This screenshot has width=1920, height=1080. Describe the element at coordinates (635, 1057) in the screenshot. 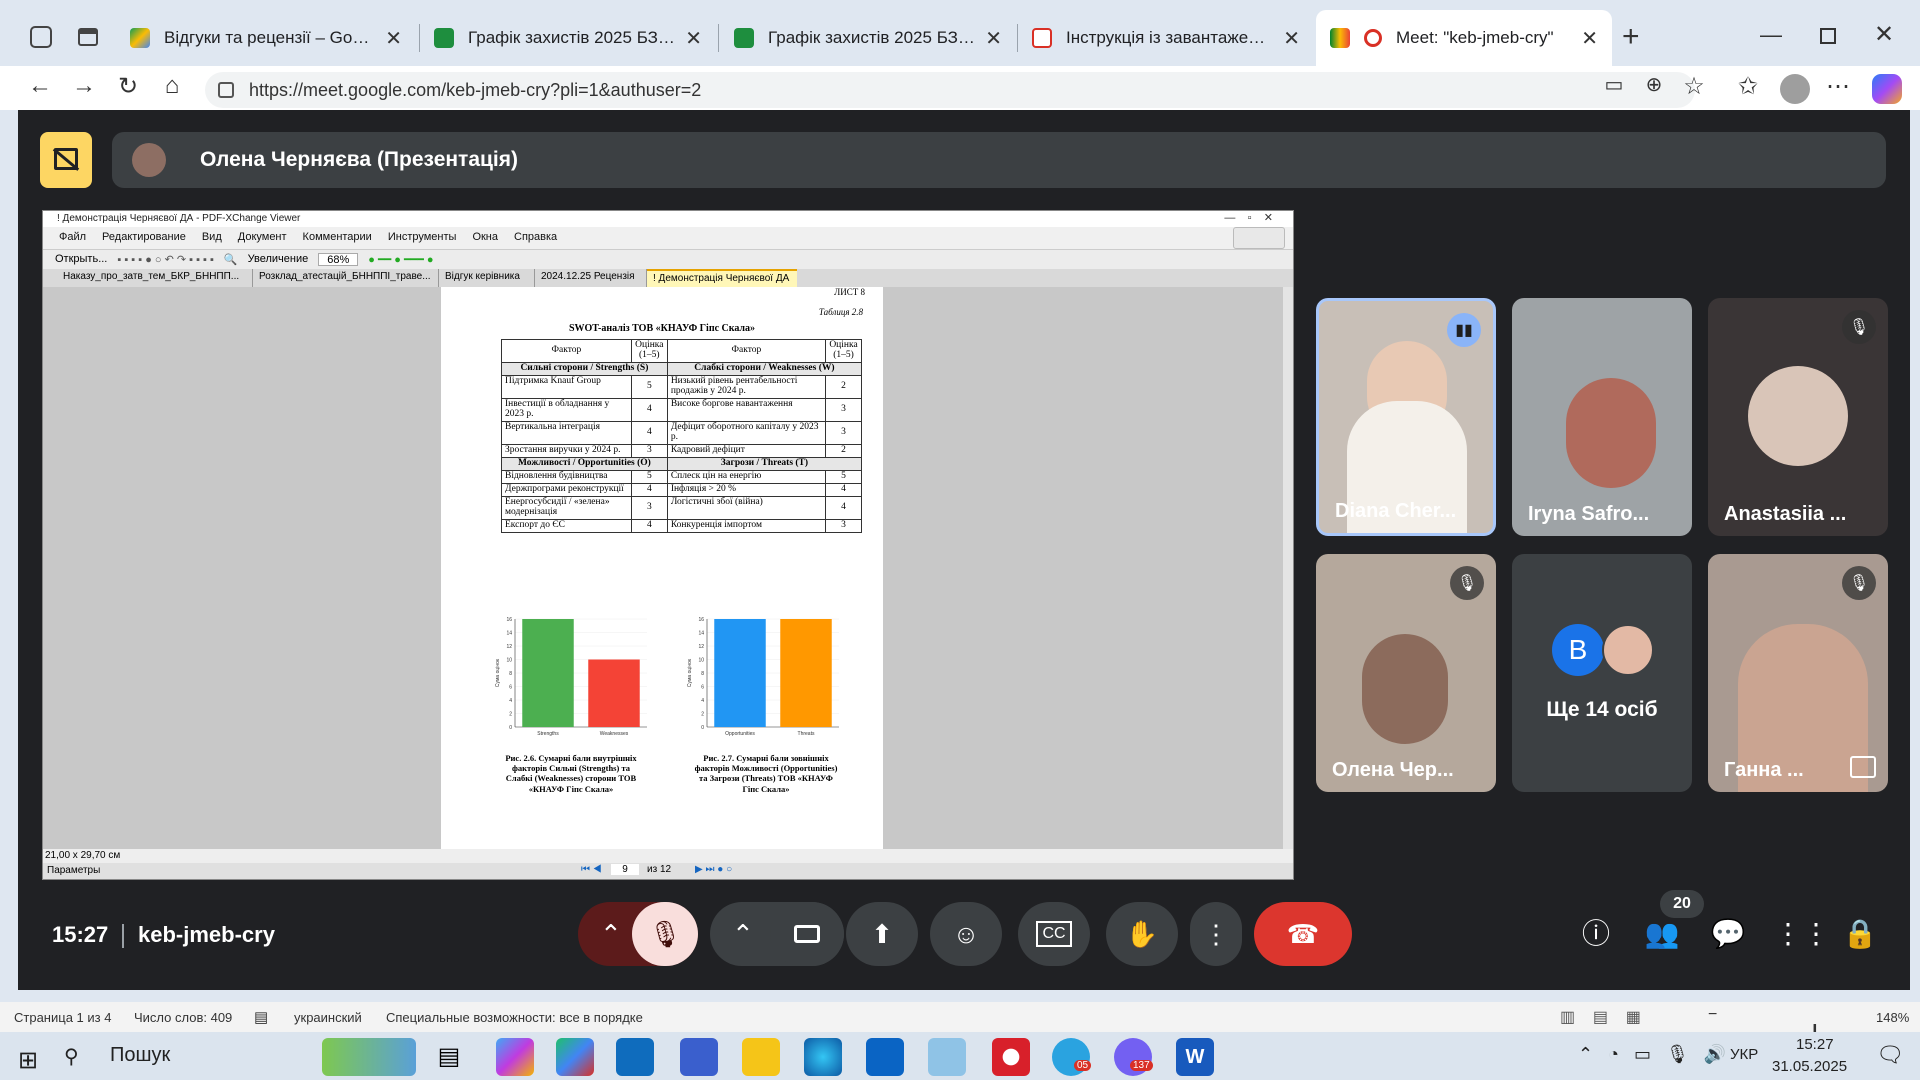

I see `store-icon` at that location.